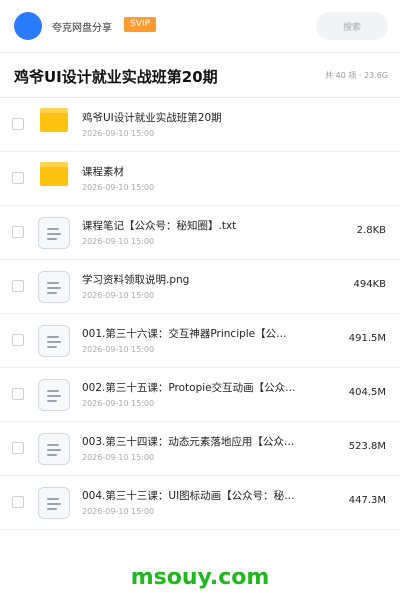 This screenshot has width=400, height=600. What do you see at coordinates (159, 226) in the screenshot?
I see `file-name: 课程笔记【公众号：秘知圈】.txt` at bounding box center [159, 226].